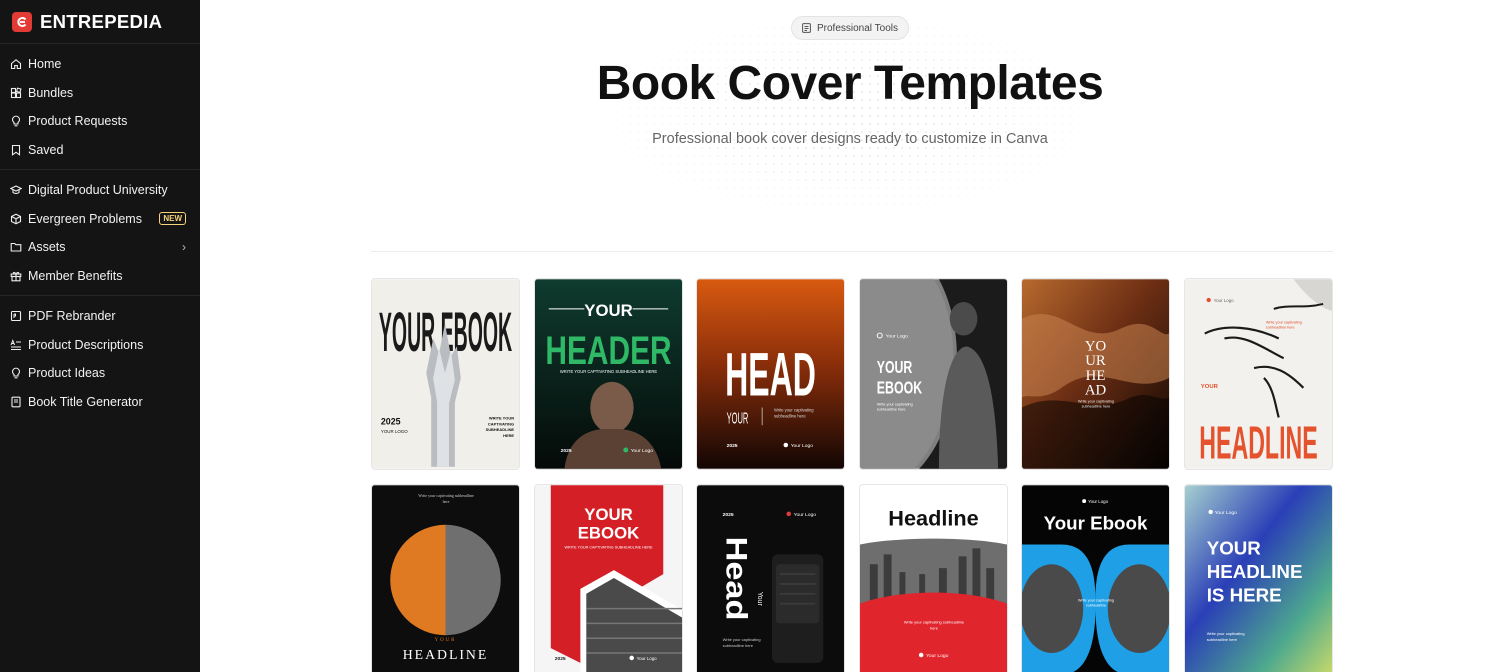 This screenshot has height=672, width=1500. What do you see at coordinates (172, 219) in the screenshot?
I see `new-badge: NEW` at bounding box center [172, 219].